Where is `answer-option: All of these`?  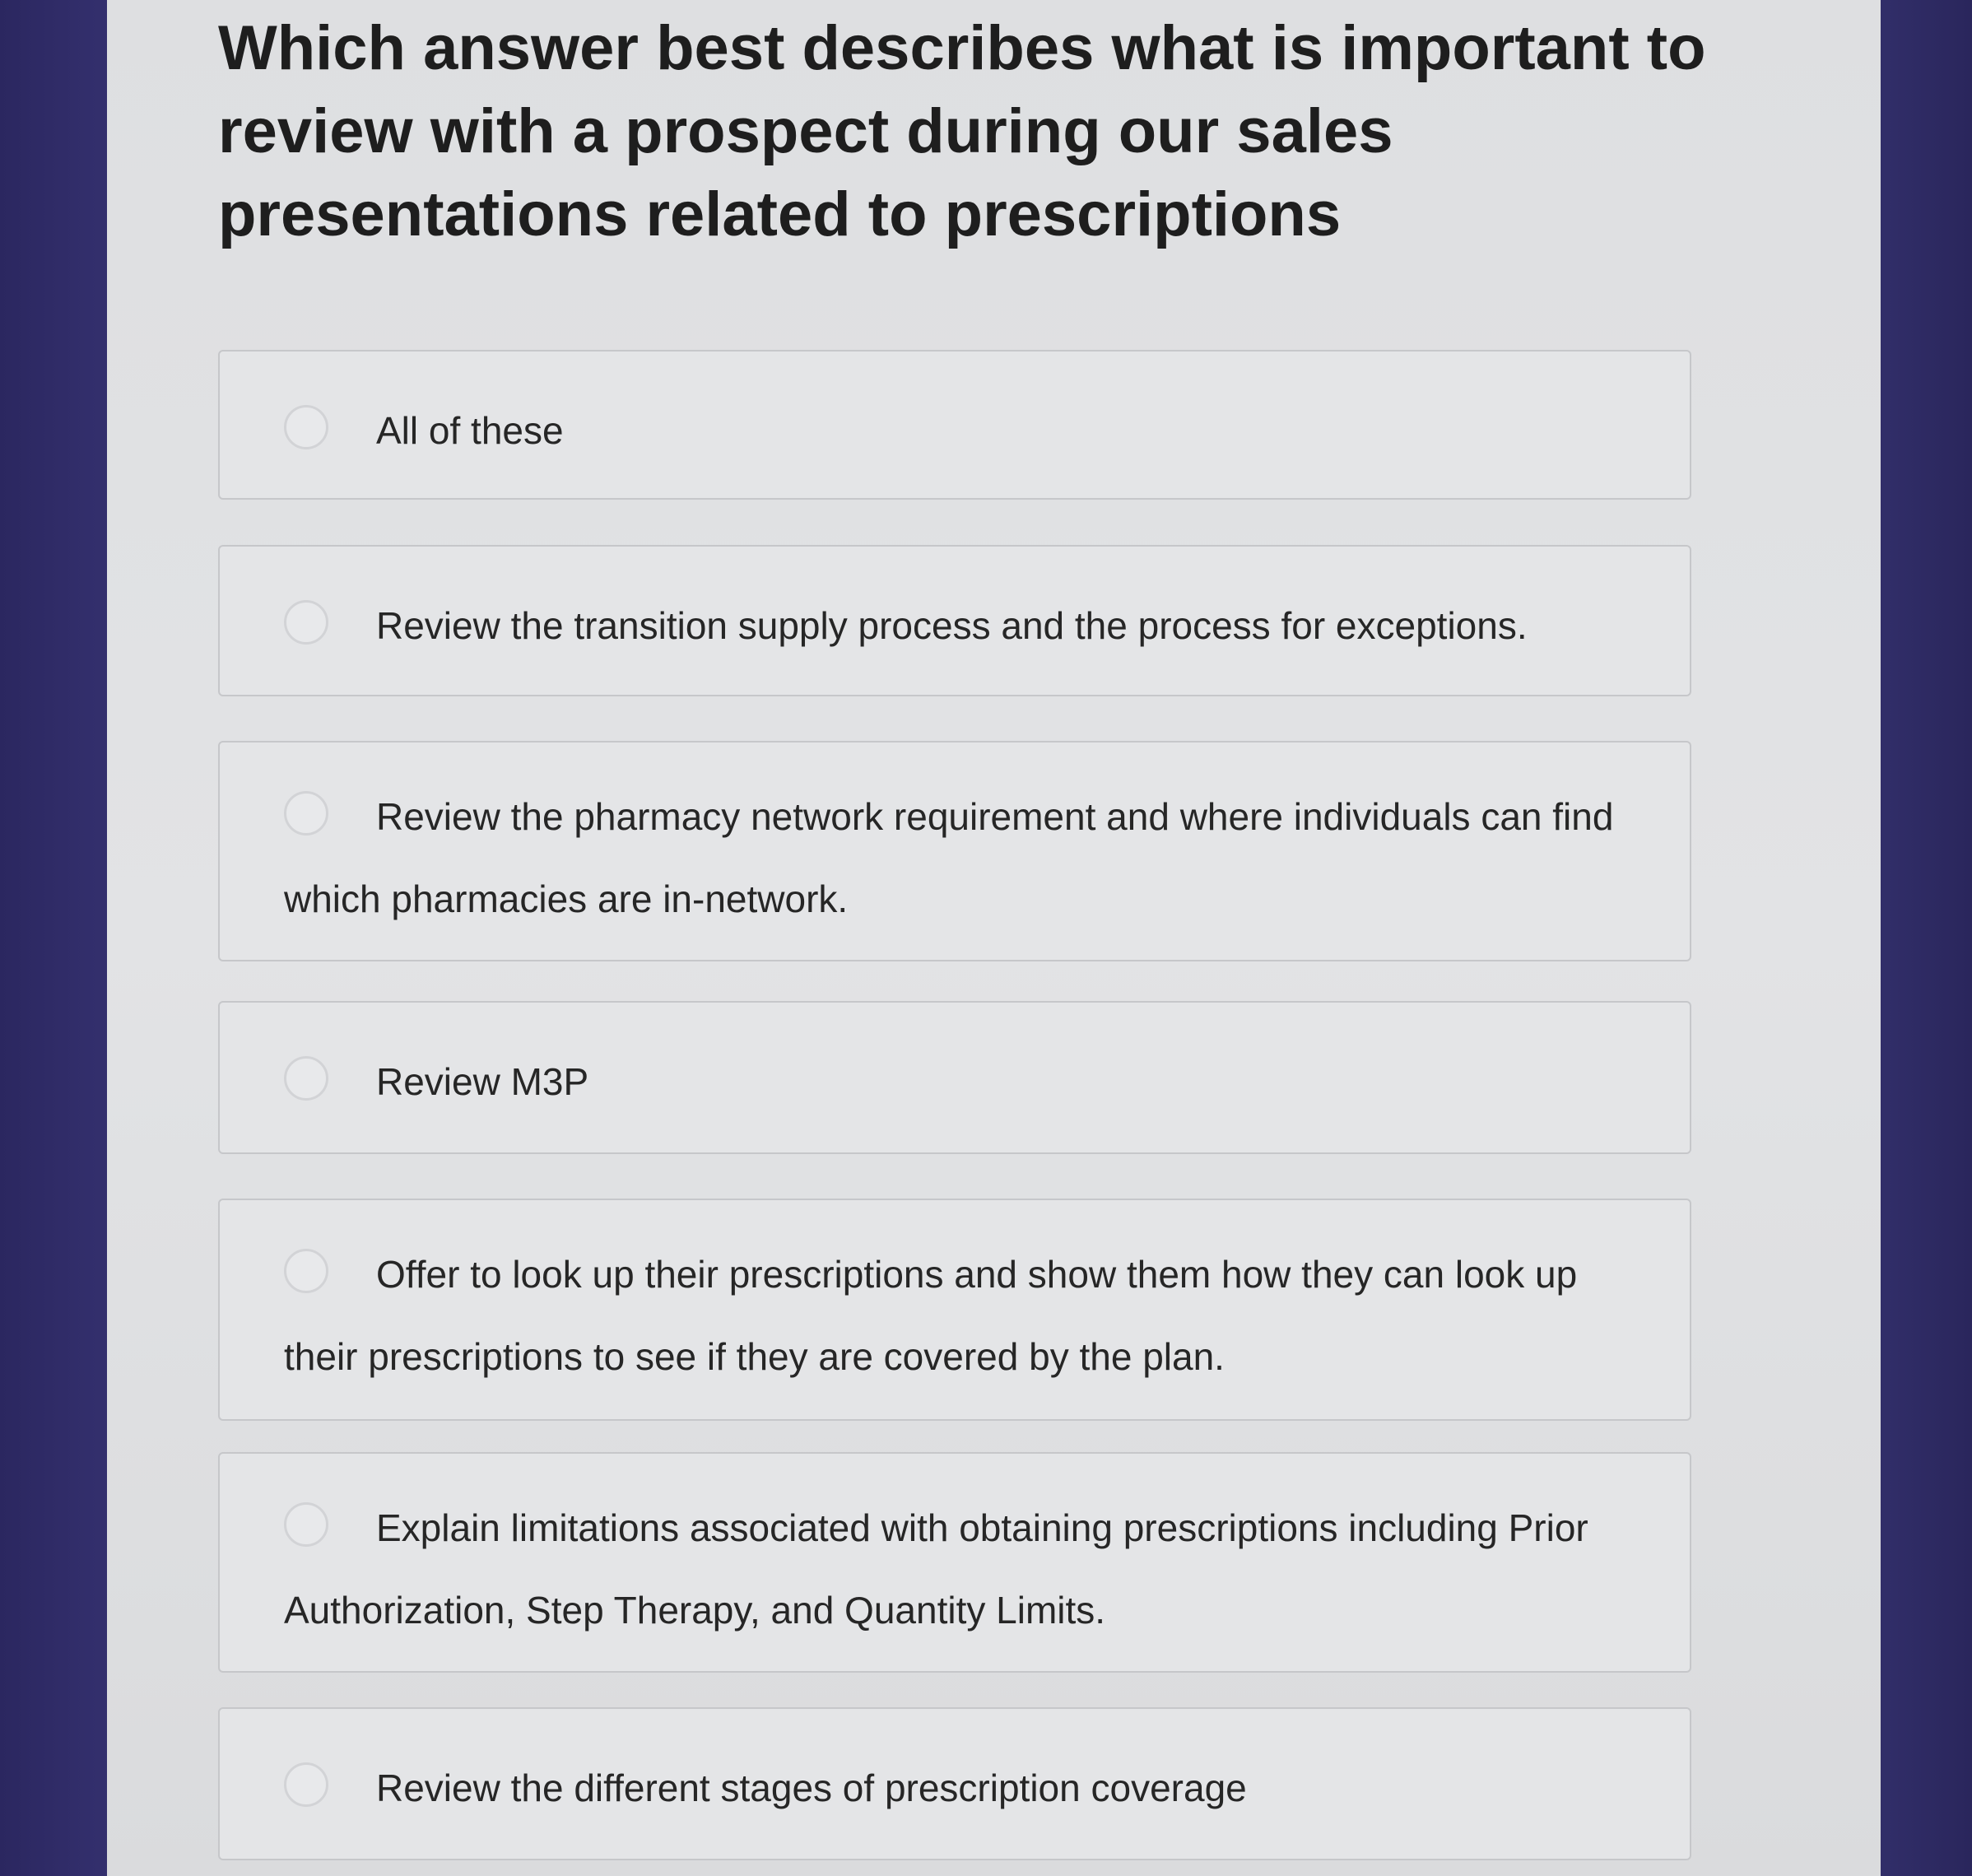 answer-option: All of these is located at coordinates (954, 425).